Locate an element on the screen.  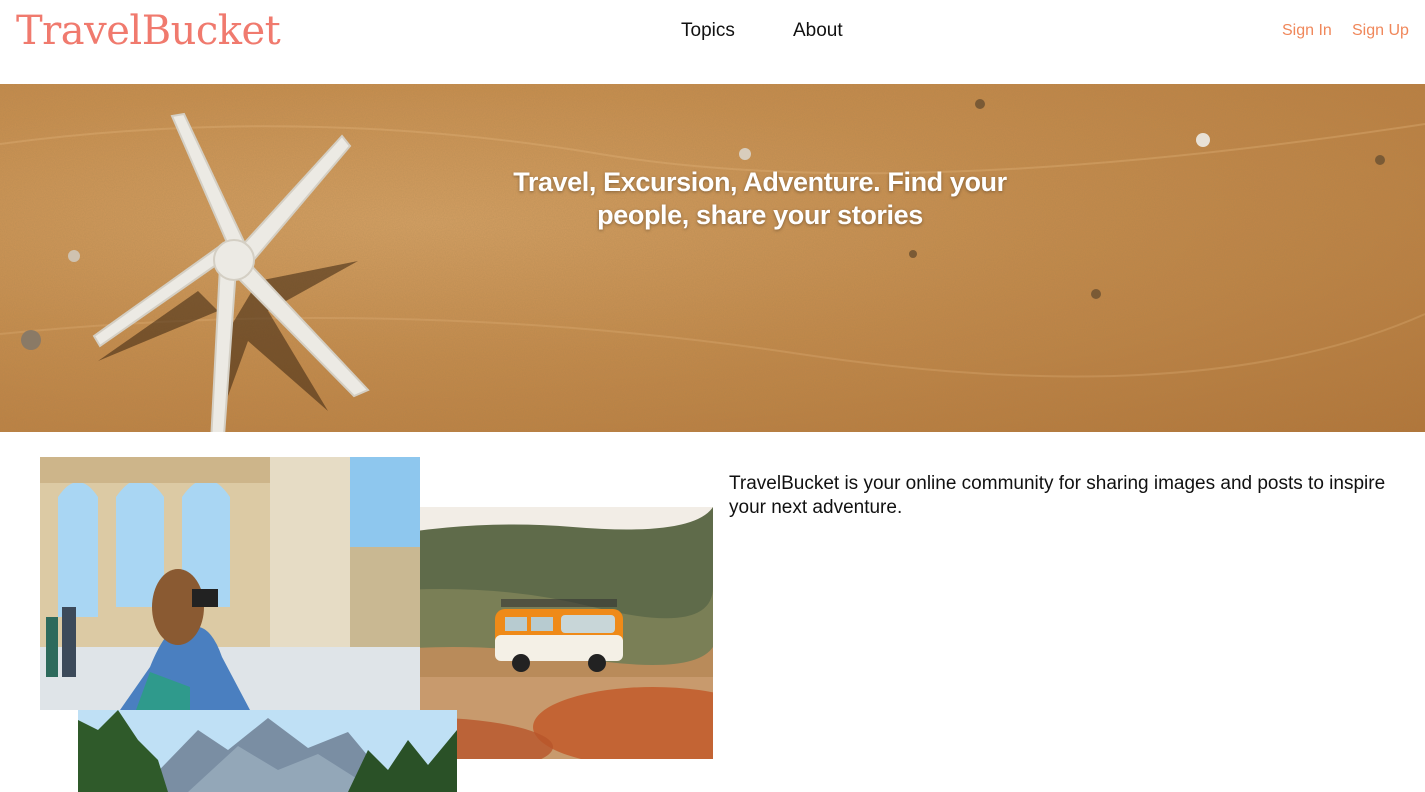
nav-link-about: About is located at coordinates (818, 31).